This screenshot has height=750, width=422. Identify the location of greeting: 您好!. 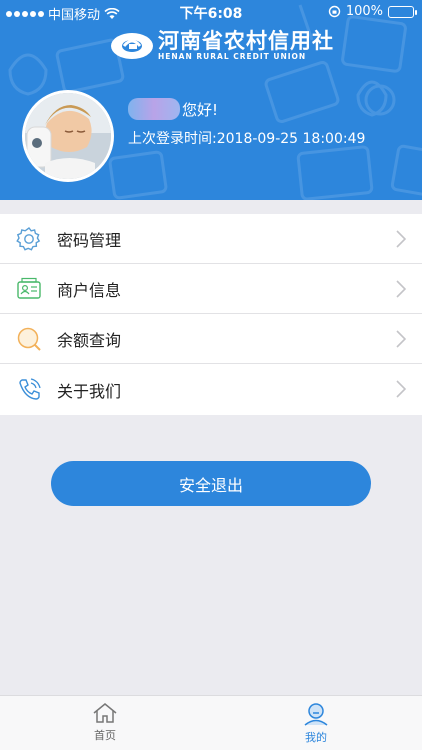
(173, 109).